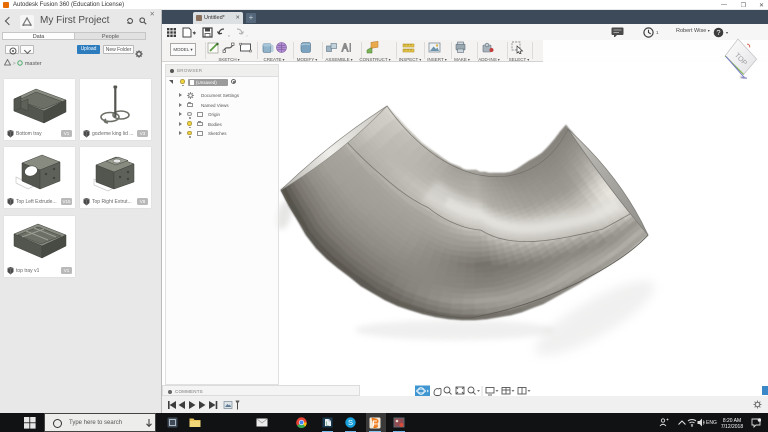 The height and width of the screenshot is (432, 768). I want to click on svg-text: L, so click(327, 425).